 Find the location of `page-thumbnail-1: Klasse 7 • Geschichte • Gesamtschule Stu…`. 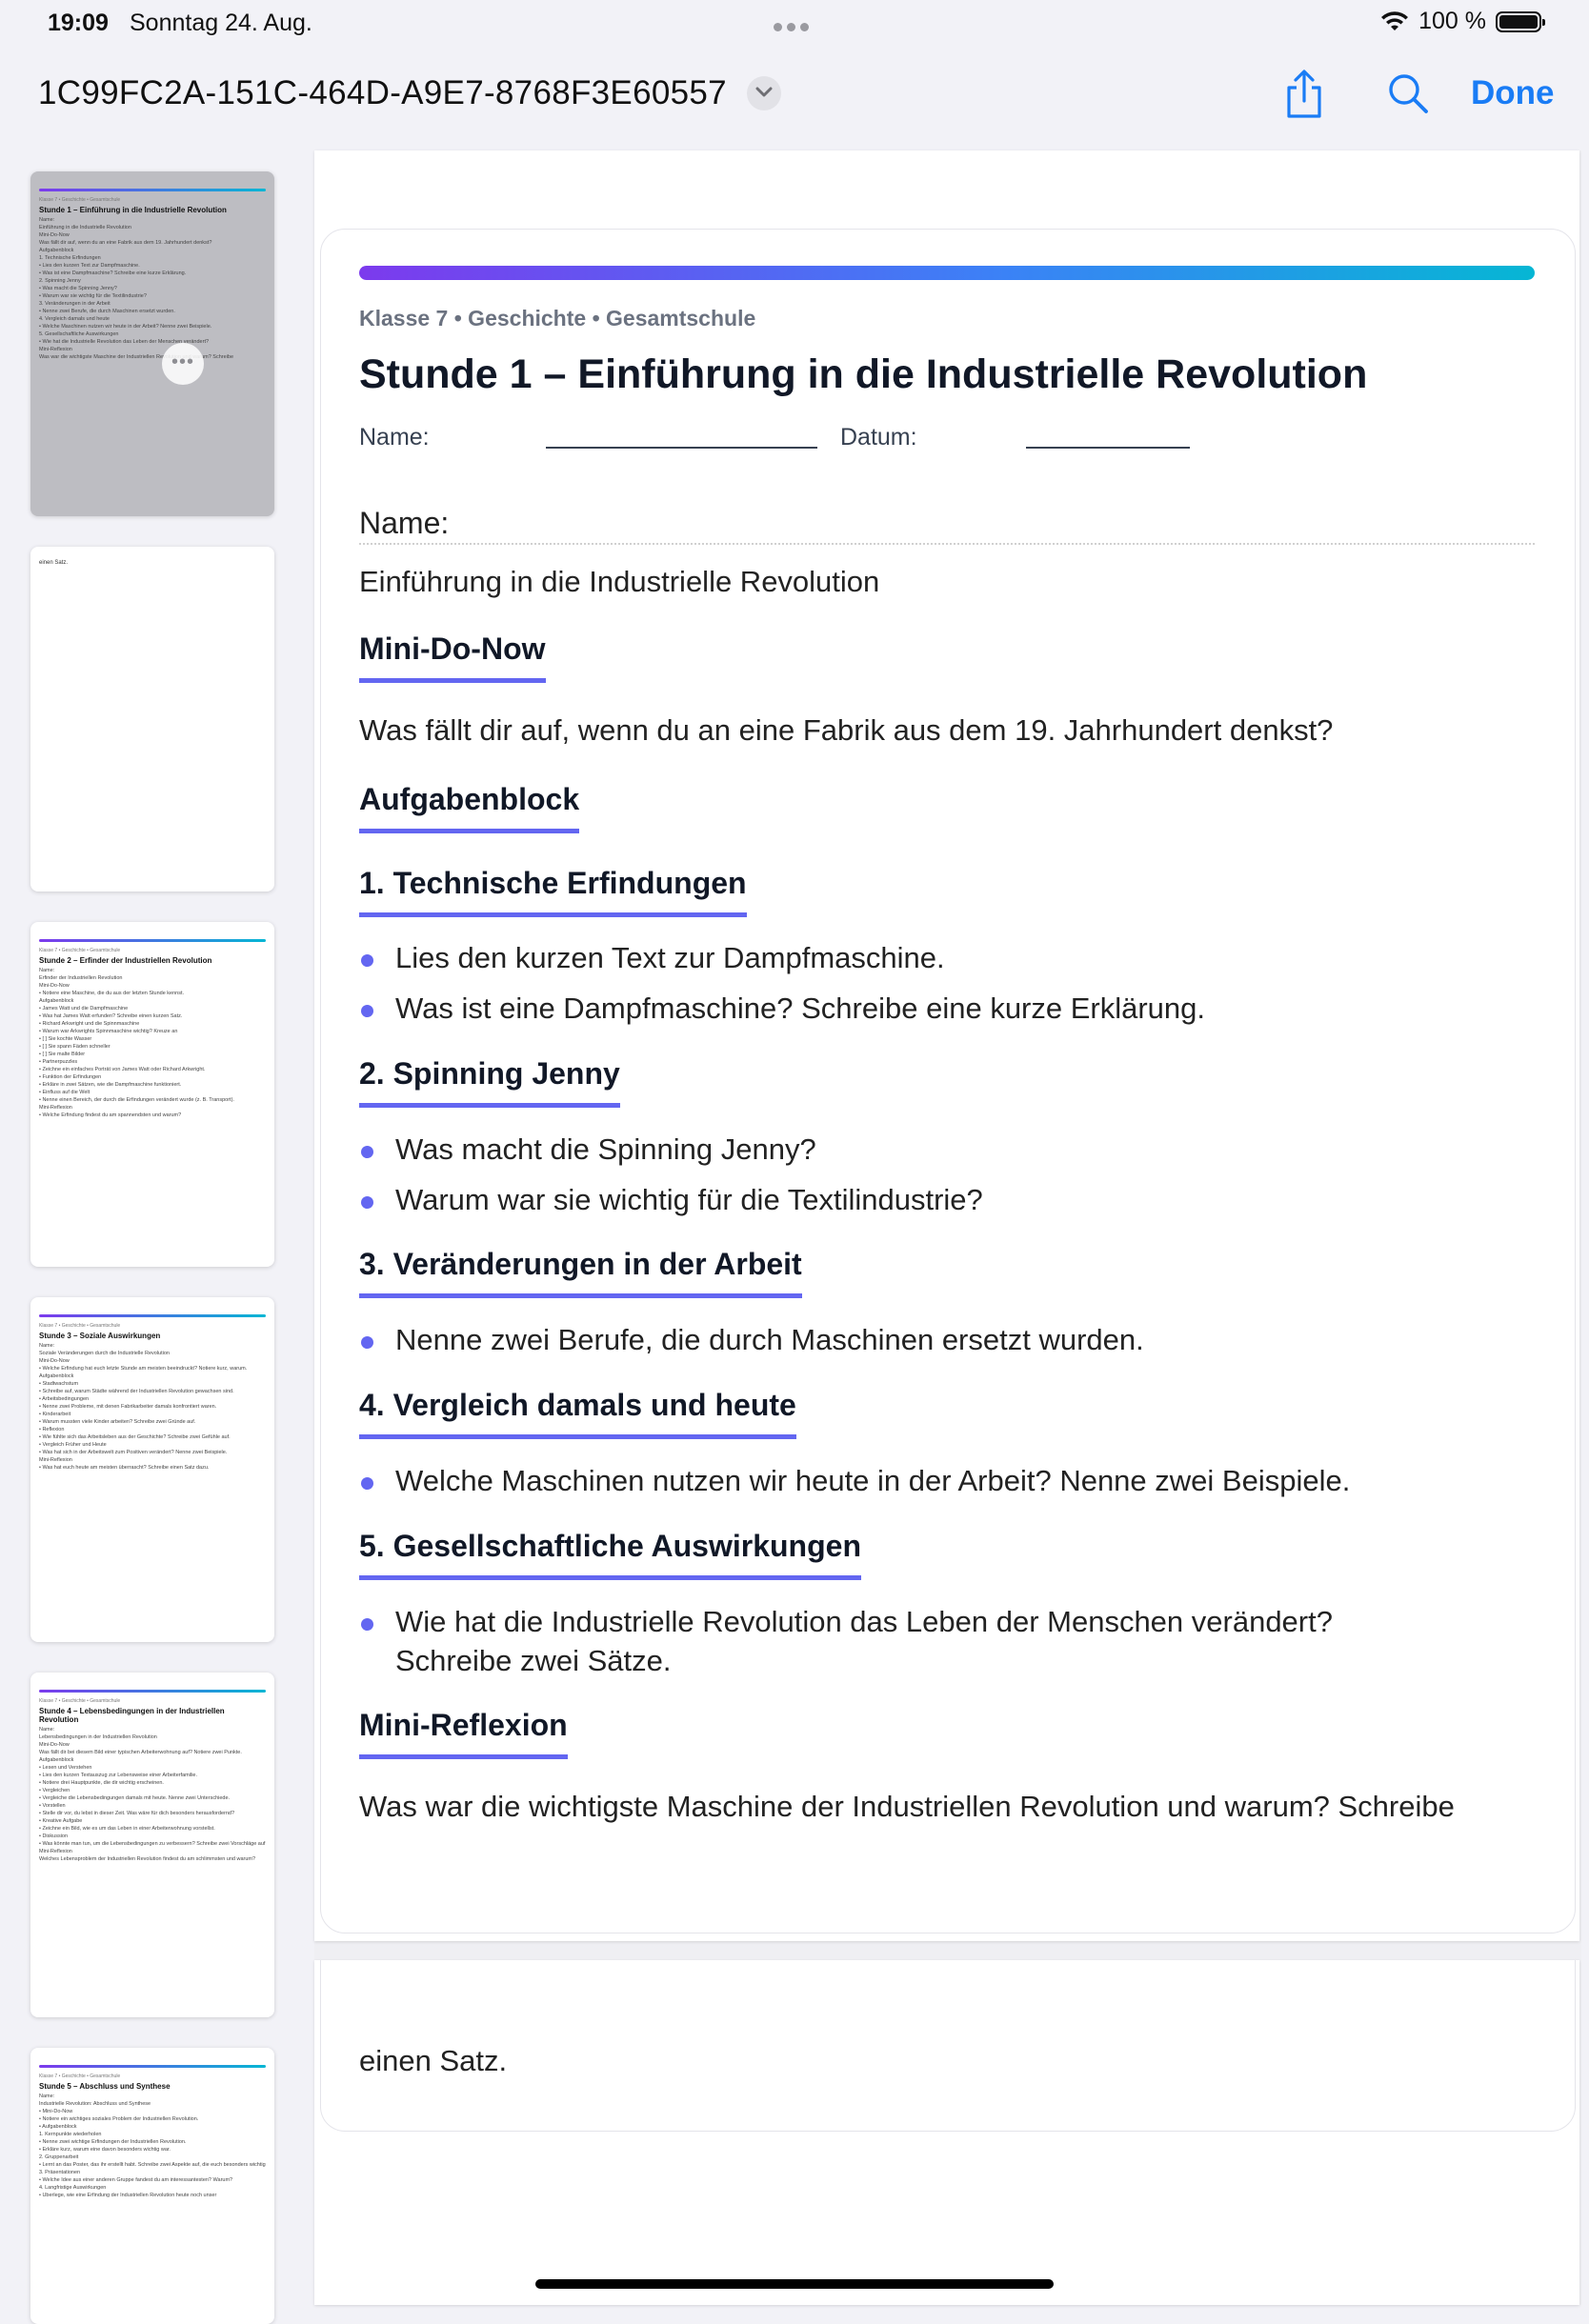

page-thumbnail-1: Klasse 7 • Geschichte • Gesamtschule Stu… is located at coordinates (152, 343).